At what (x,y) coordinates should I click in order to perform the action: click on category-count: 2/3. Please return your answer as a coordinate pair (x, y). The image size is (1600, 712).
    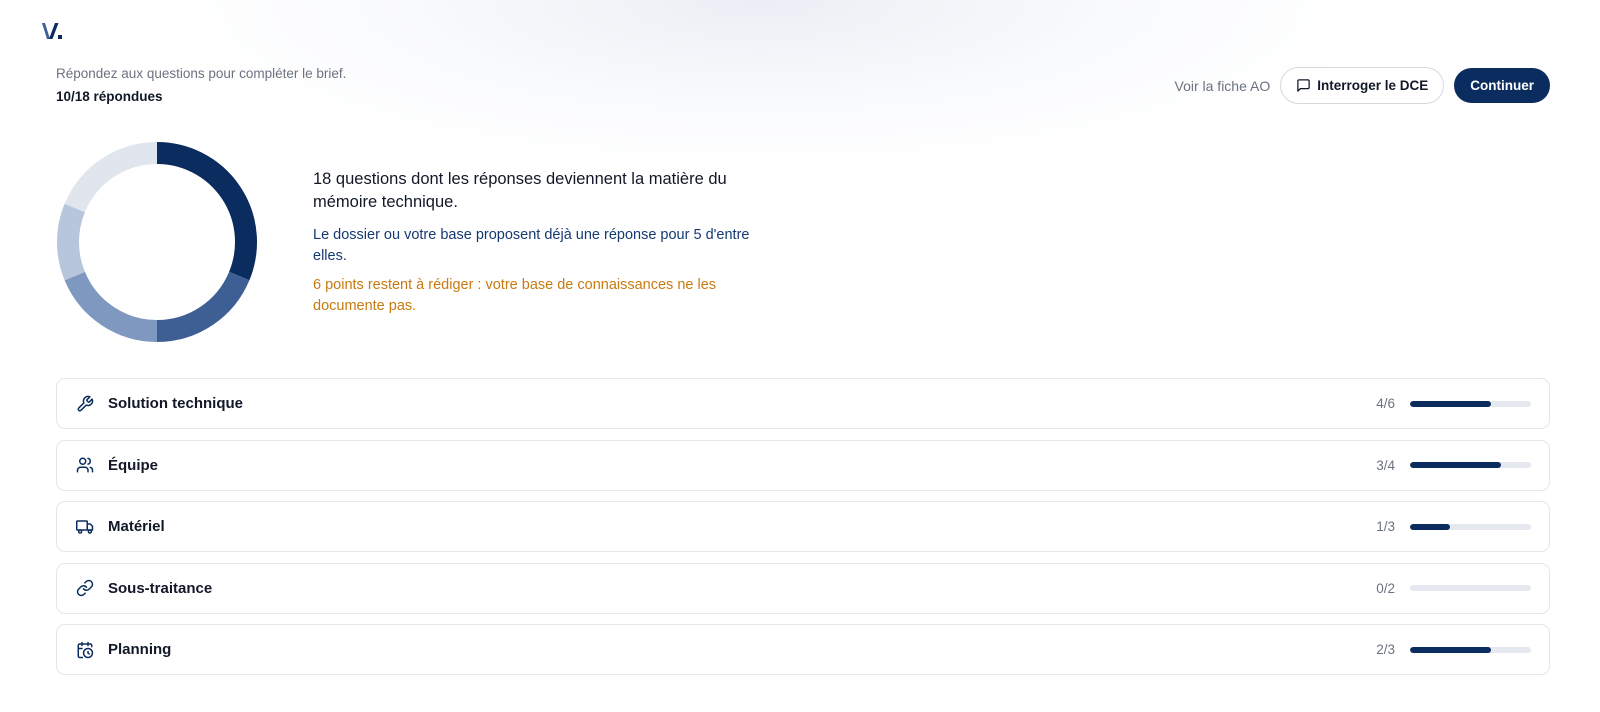
    Looking at the image, I should click on (1385, 649).